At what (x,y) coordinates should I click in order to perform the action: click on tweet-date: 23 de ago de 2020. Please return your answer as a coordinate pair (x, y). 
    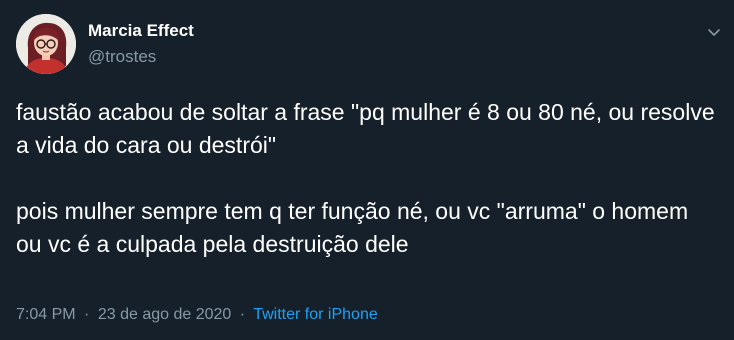
    Looking at the image, I should click on (164, 314).